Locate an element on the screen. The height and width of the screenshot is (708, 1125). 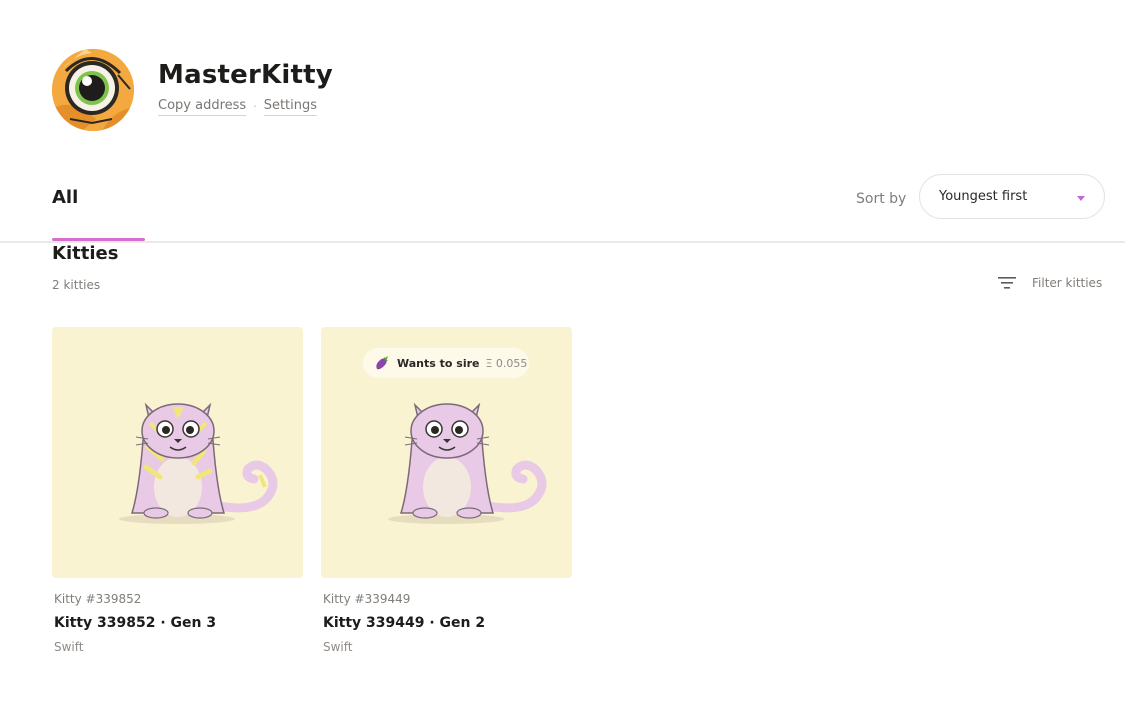
sort-label: Sort by is located at coordinates (881, 199).